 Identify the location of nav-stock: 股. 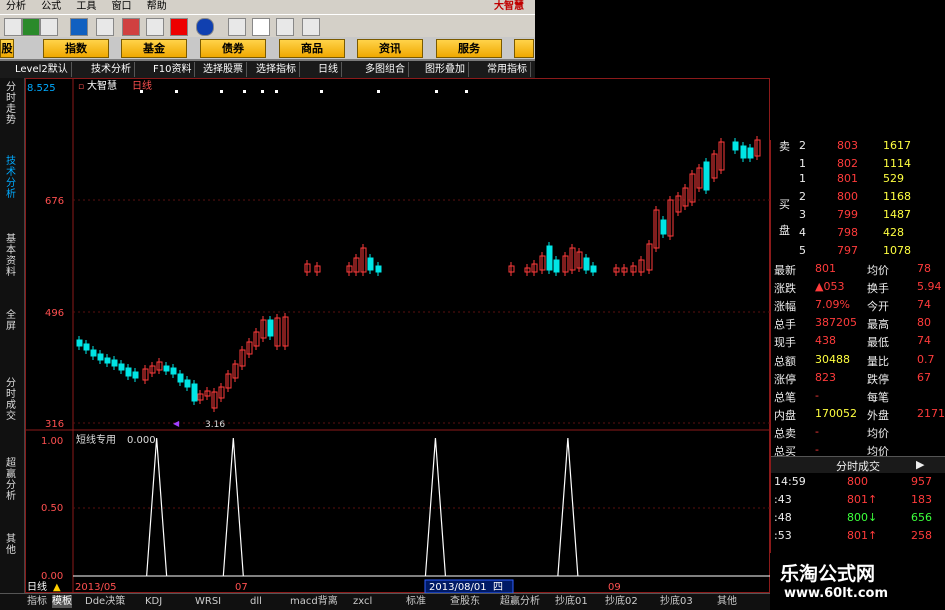
(7, 48).